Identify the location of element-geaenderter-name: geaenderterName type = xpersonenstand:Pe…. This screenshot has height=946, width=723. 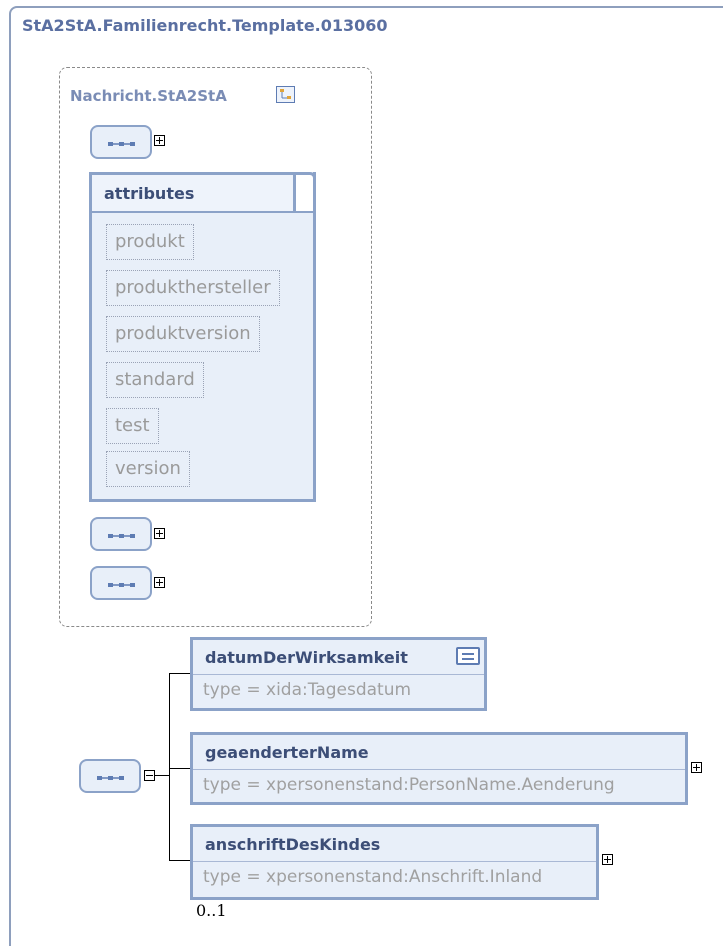
(439, 768).